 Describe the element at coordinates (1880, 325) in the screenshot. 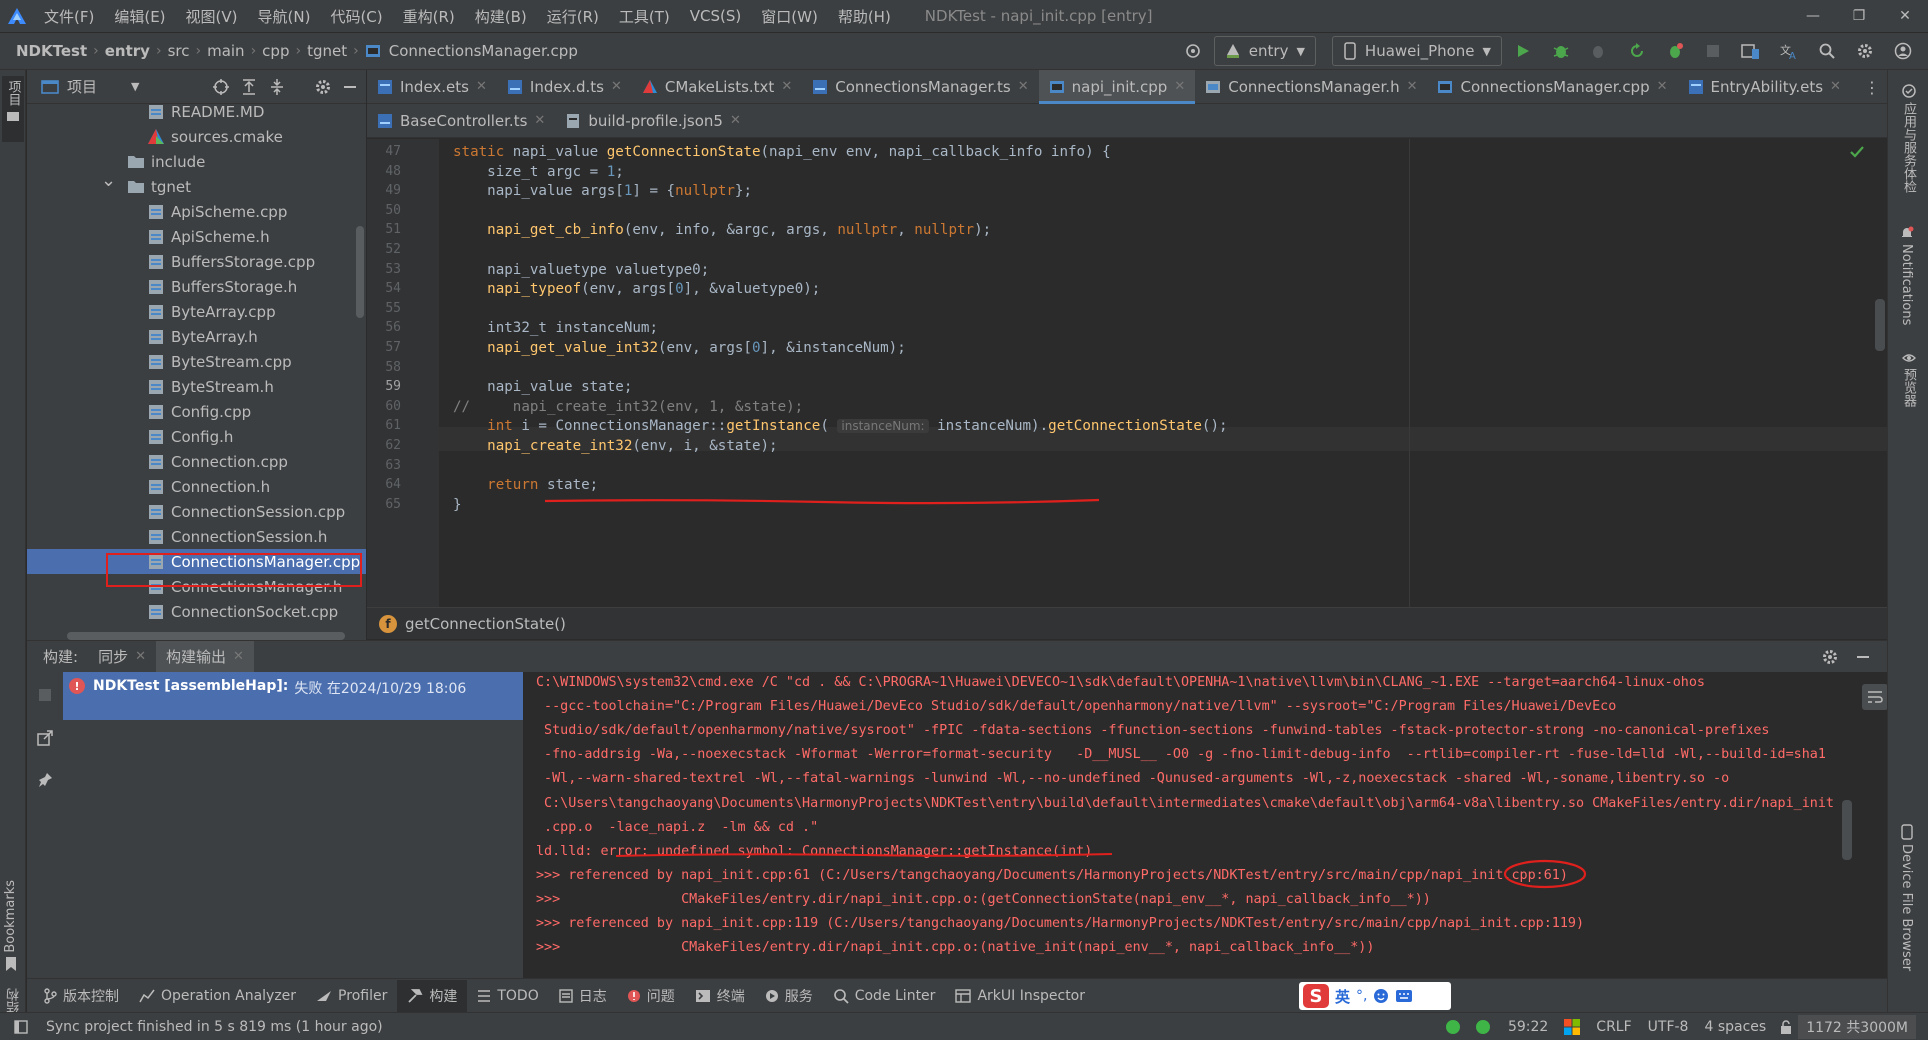

I see `editor-scrollbar` at that location.